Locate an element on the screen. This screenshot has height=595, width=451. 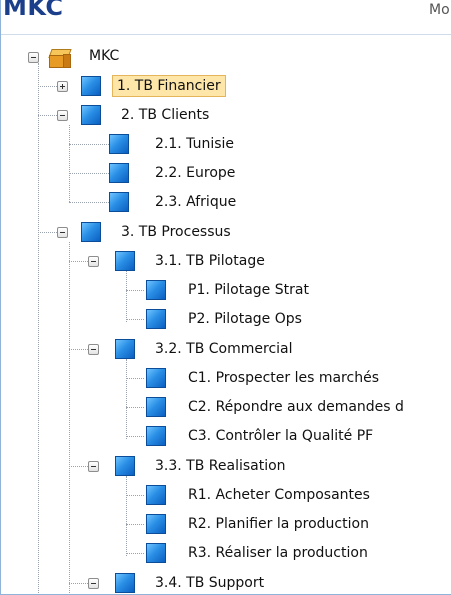
tree-item-realiser: R3. Réaliser la production is located at coordinates (278, 553).